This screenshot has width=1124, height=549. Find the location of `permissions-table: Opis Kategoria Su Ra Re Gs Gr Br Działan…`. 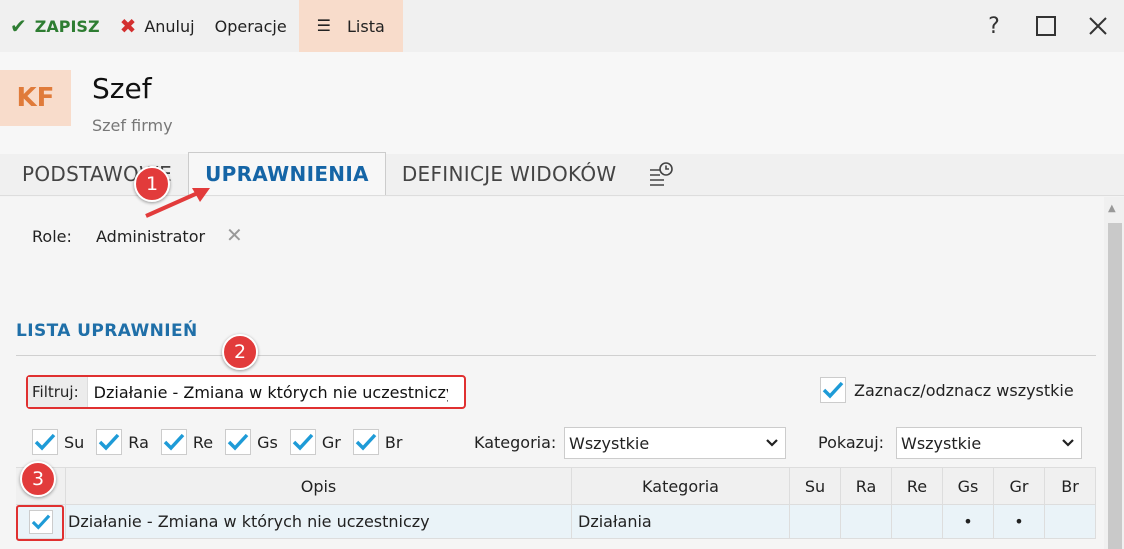

permissions-table: Opis Kategoria Su Ra Re Gs Gr Br Działan… is located at coordinates (556, 503).